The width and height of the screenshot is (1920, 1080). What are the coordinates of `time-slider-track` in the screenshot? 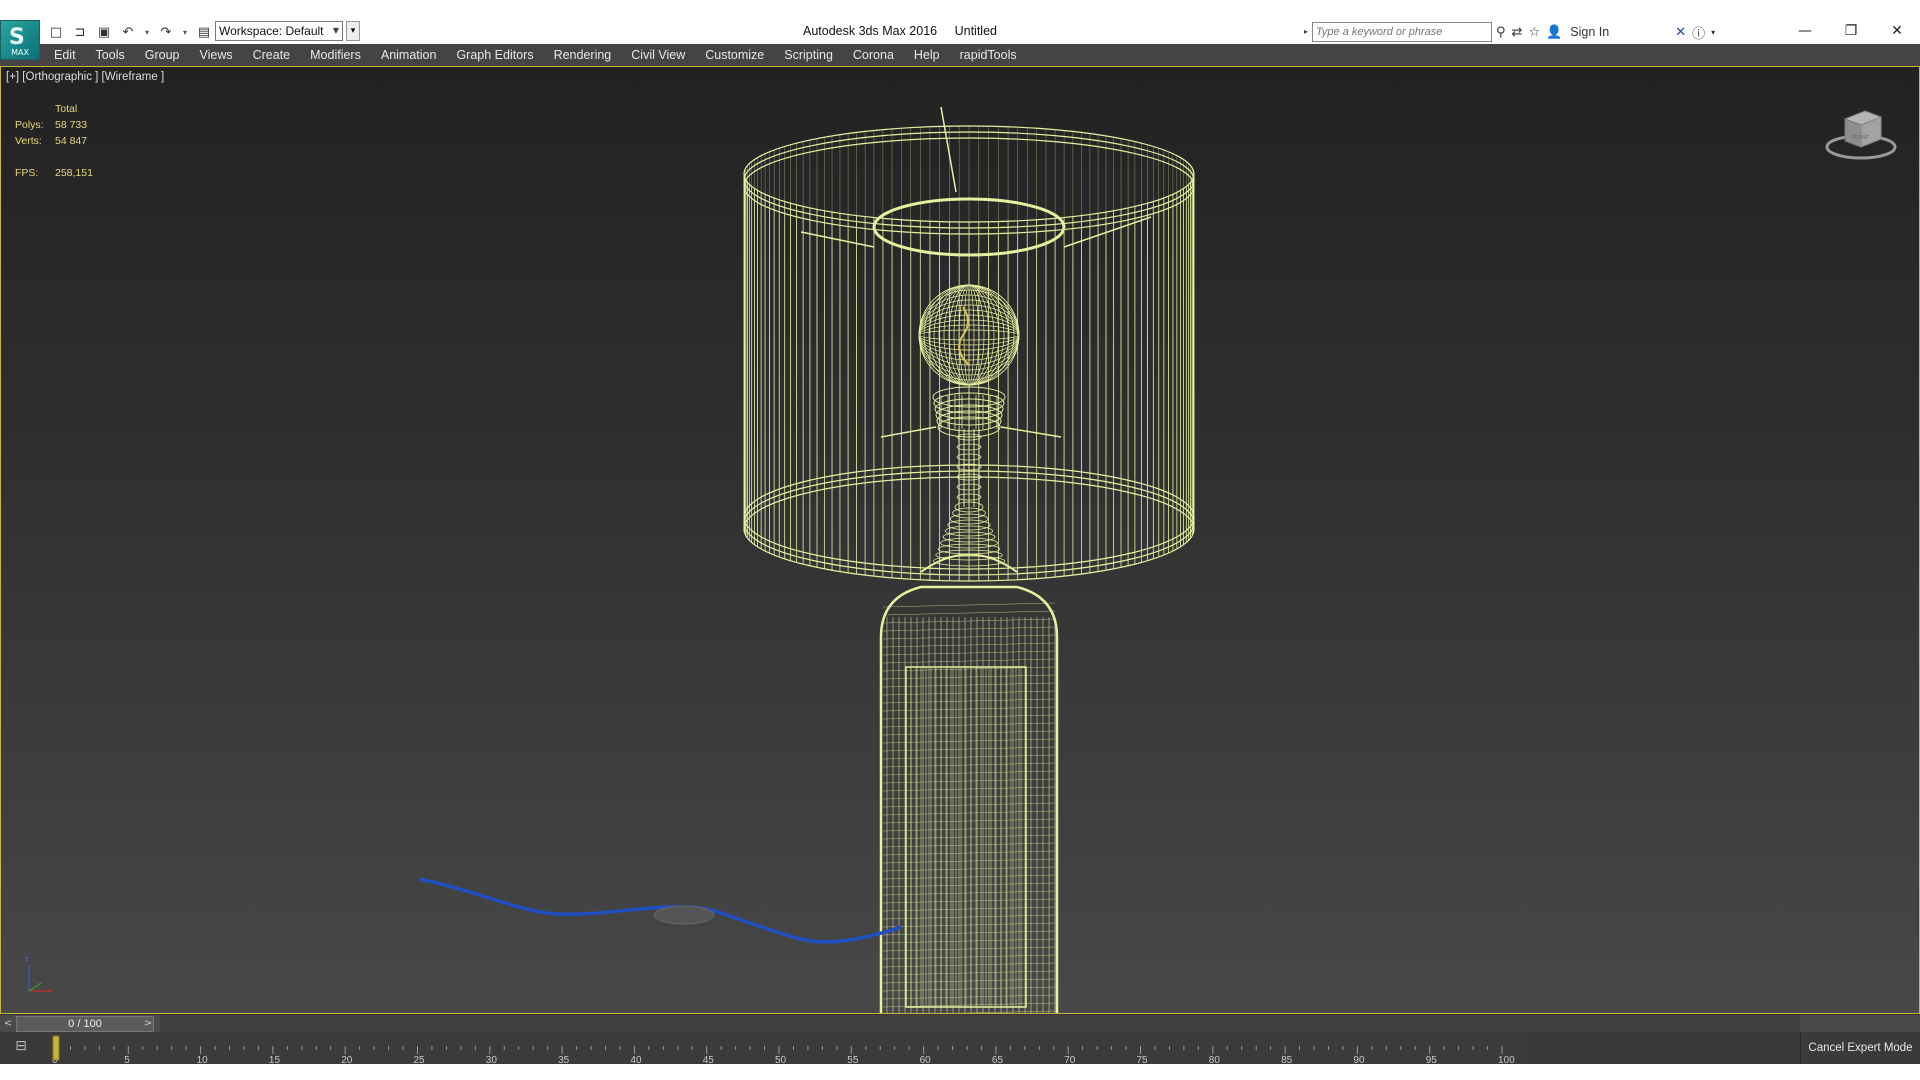 It's located at (980, 1024).